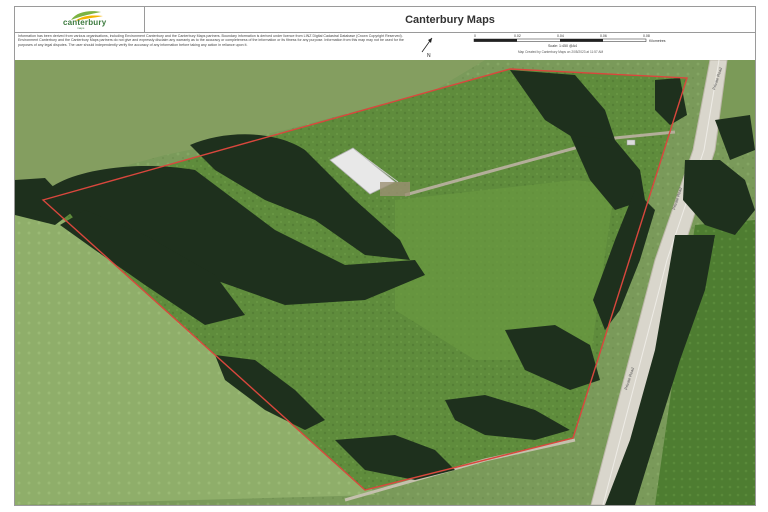 This screenshot has width=768, height=512. I want to click on north-arrow-icon: N, so click(427, 48).